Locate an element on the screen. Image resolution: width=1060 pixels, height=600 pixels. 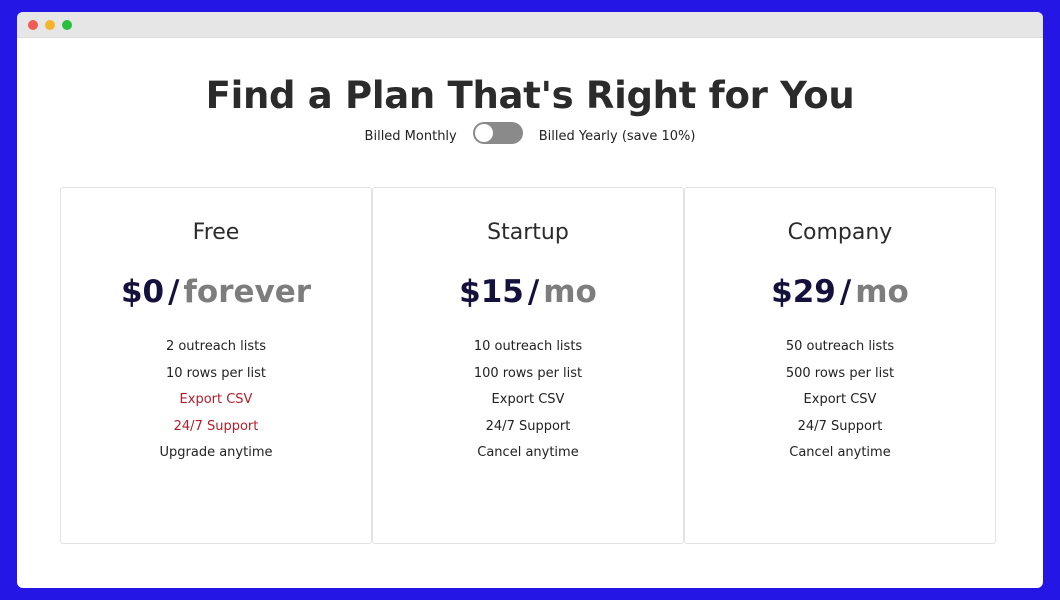
close-window-dot is located at coordinates (33, 25).